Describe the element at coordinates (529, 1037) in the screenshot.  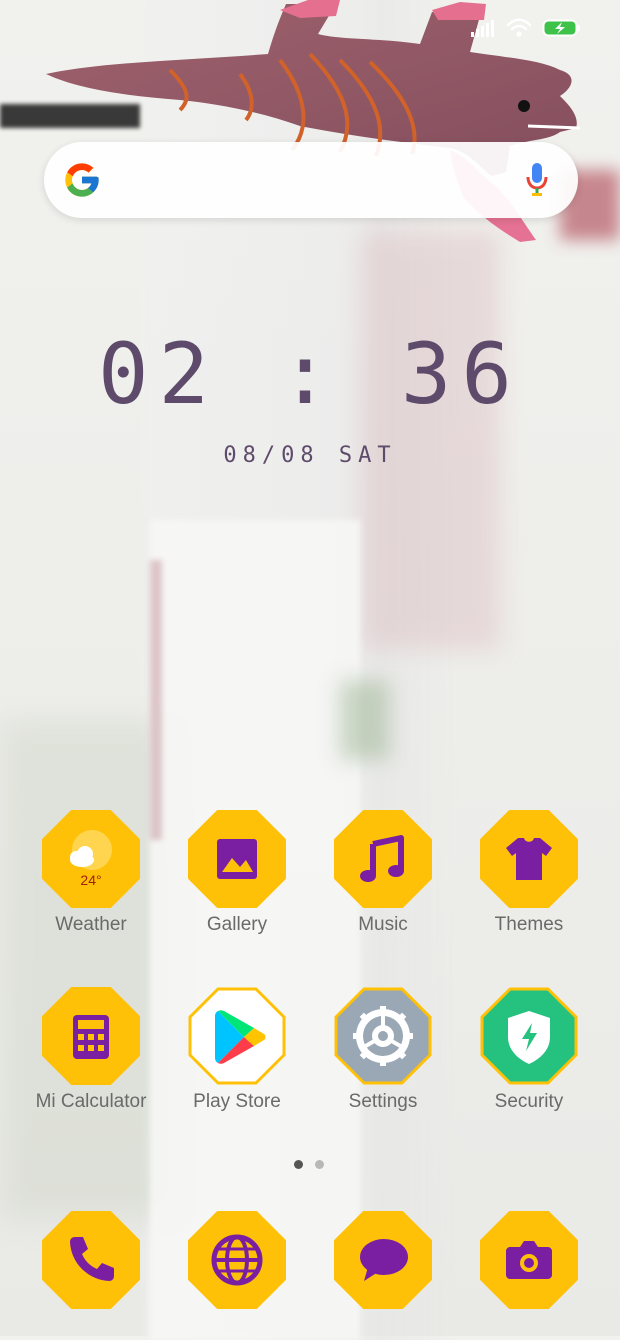
I see `shield-icon` at that location.